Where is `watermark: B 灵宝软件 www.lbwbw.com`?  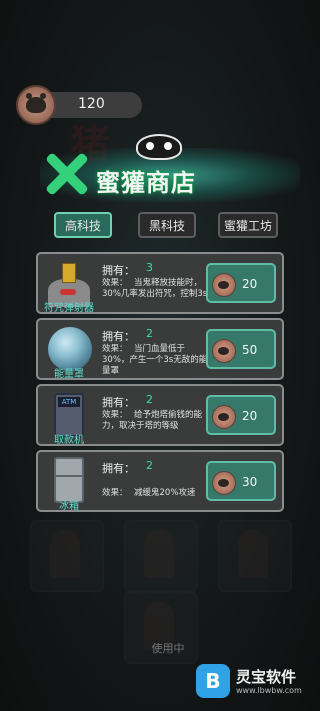
watermark: B 灵宝软件 www.lbwbw.com is located at coordinates (256, 682).